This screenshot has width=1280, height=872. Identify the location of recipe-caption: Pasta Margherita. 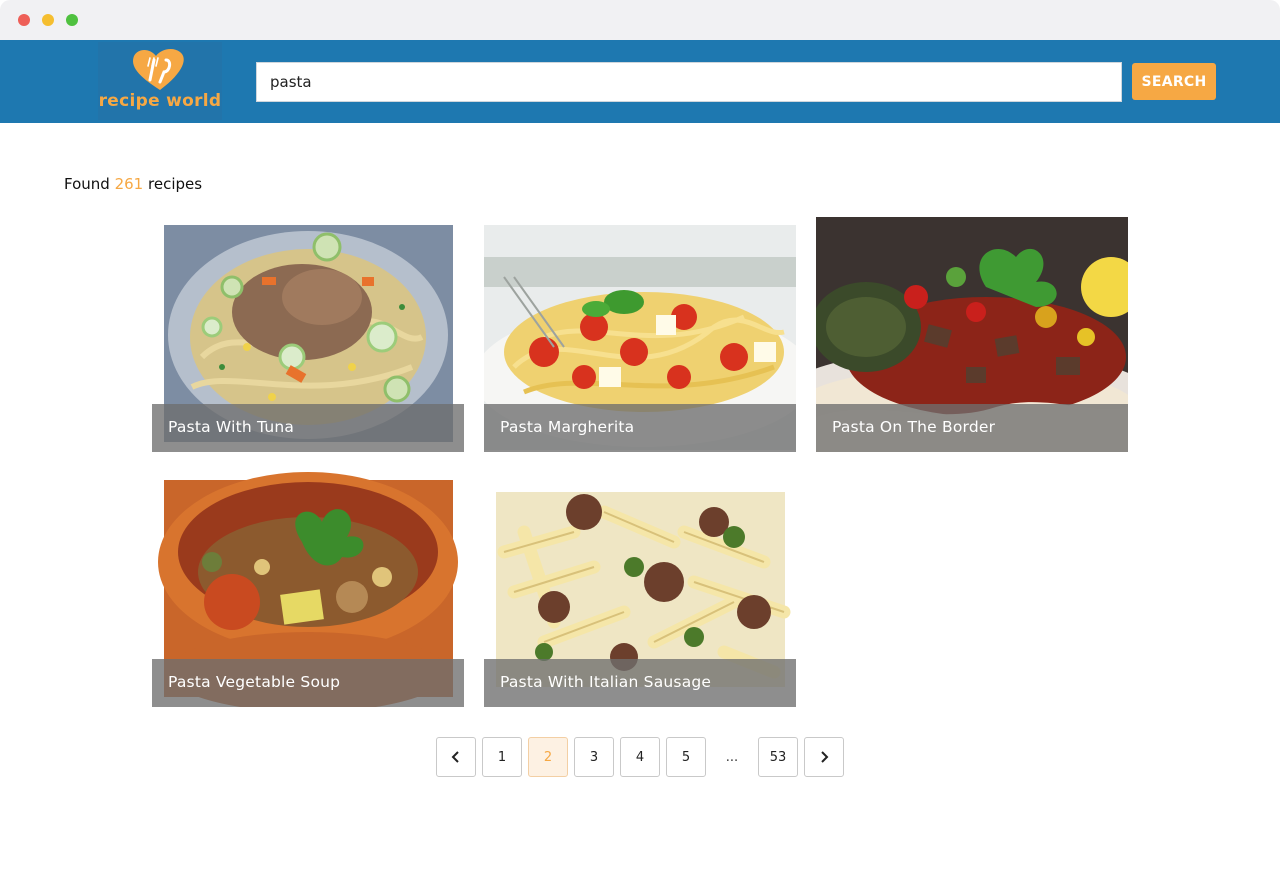
(640, 428).